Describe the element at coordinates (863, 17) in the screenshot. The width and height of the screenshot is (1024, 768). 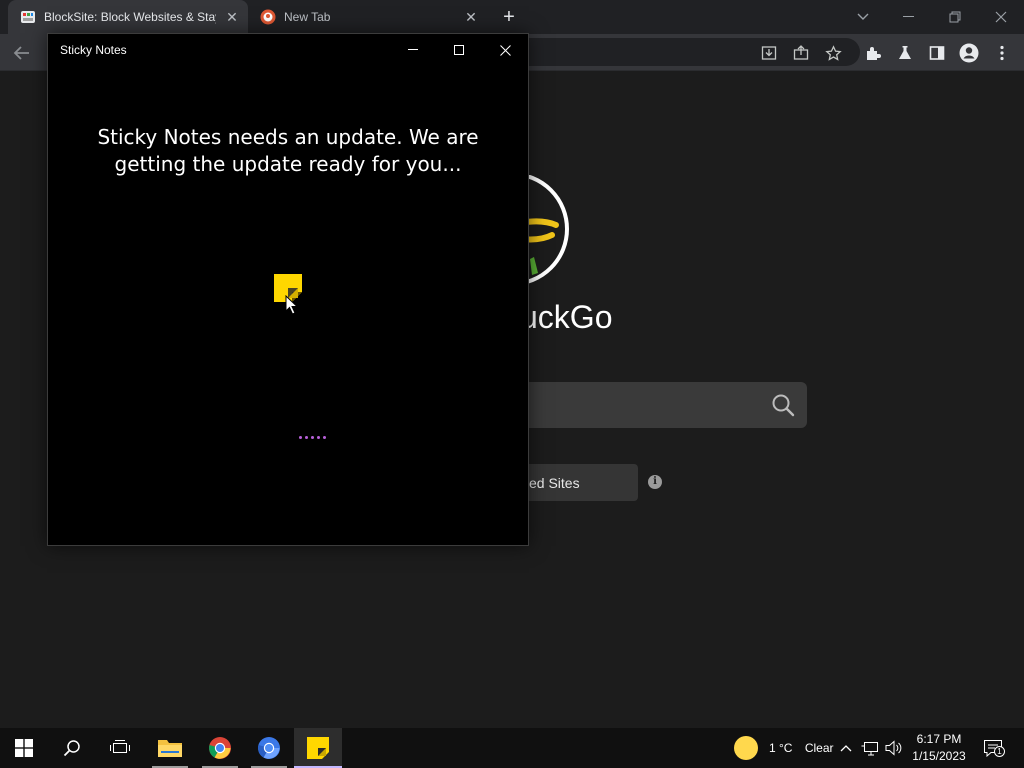
I see `tab-search-icon` at that location.